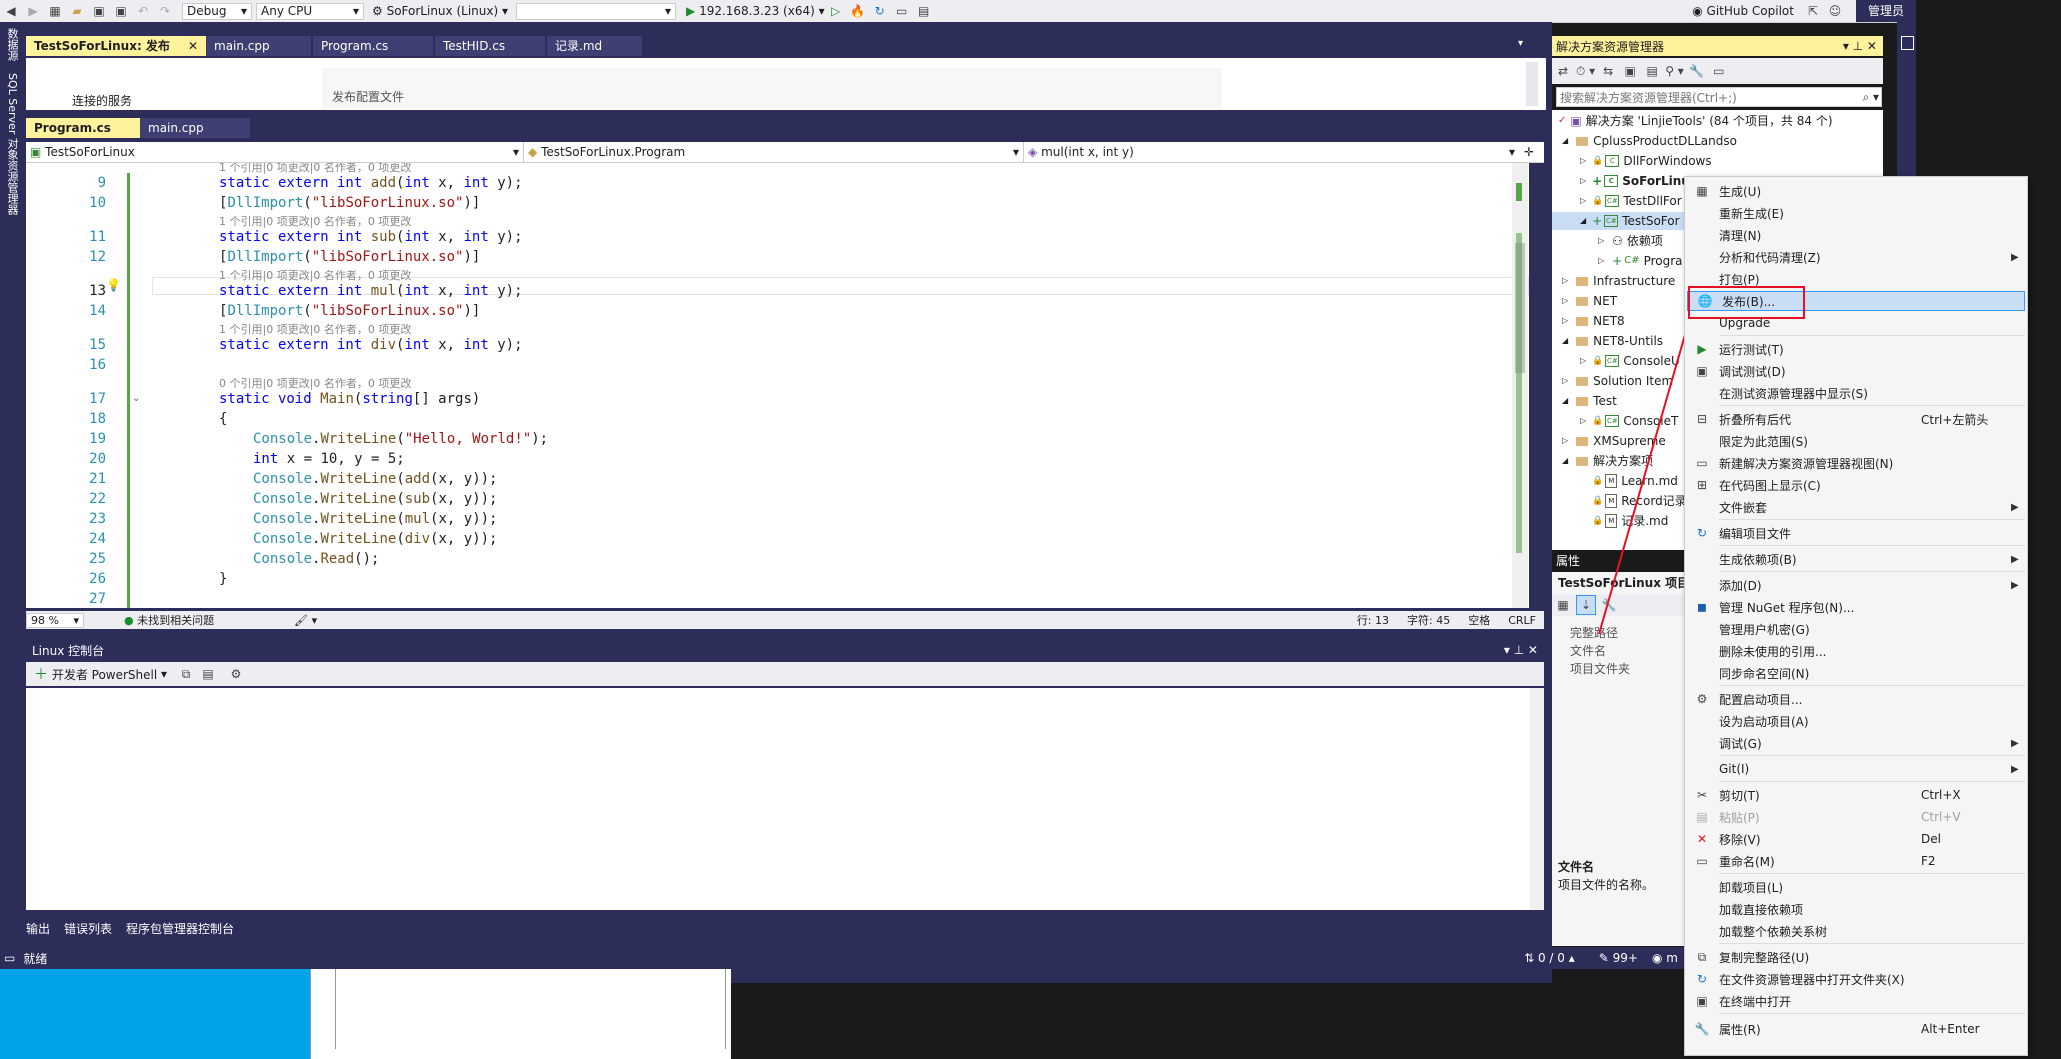 The height and width of the screenshot is (1059, 2061). Describe the element at coordinates (208, 674) in the screenshot. I see `paste-icon: ▤` at that location.